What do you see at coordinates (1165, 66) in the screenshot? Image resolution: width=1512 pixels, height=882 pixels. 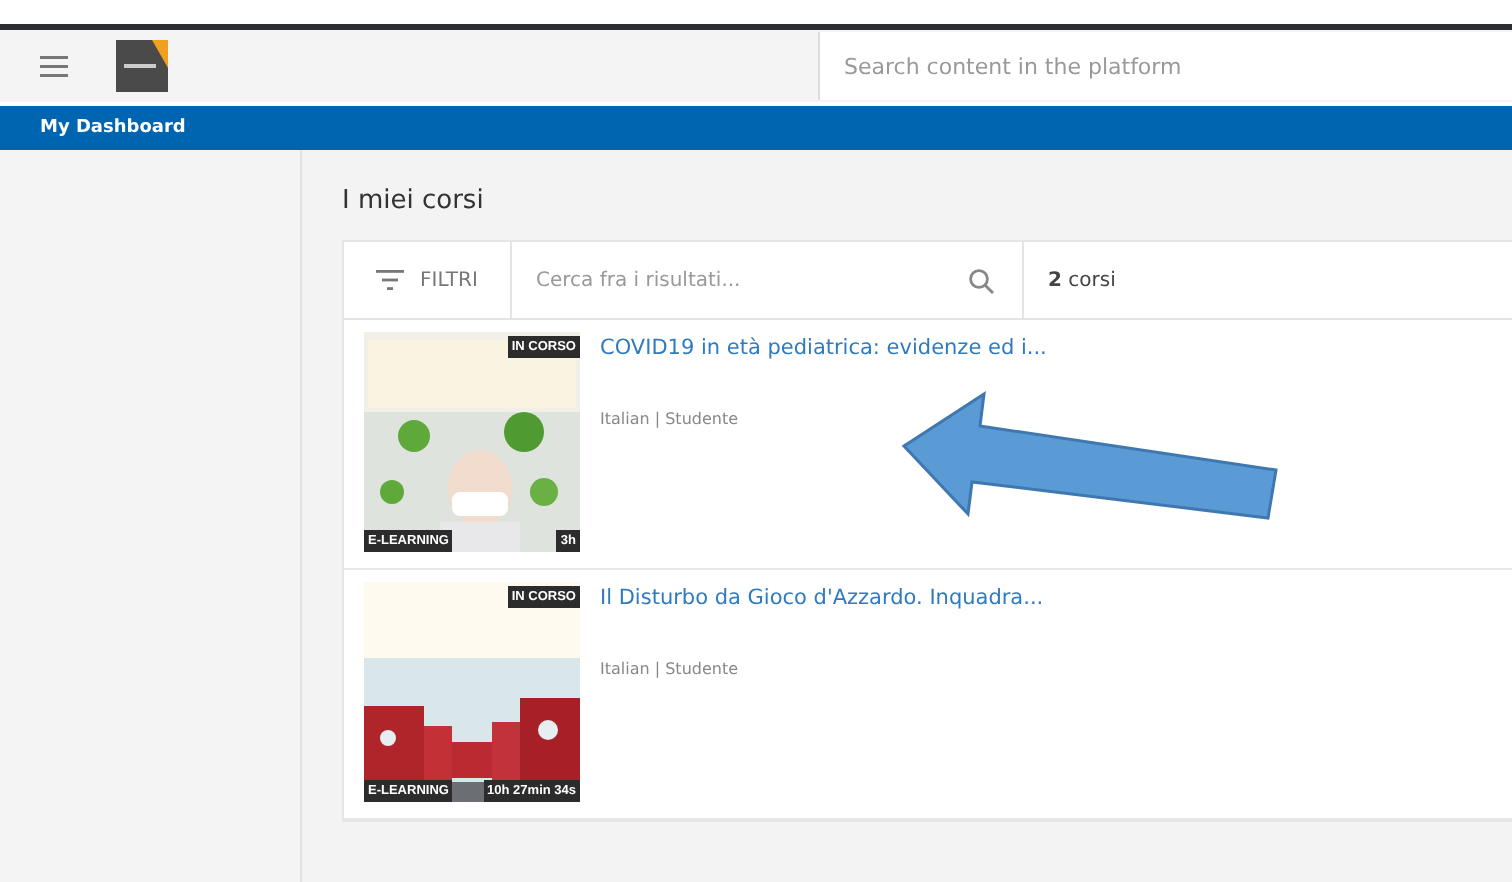 I see `search-field: Search content in the platform` at bounding box center [1165, 66].